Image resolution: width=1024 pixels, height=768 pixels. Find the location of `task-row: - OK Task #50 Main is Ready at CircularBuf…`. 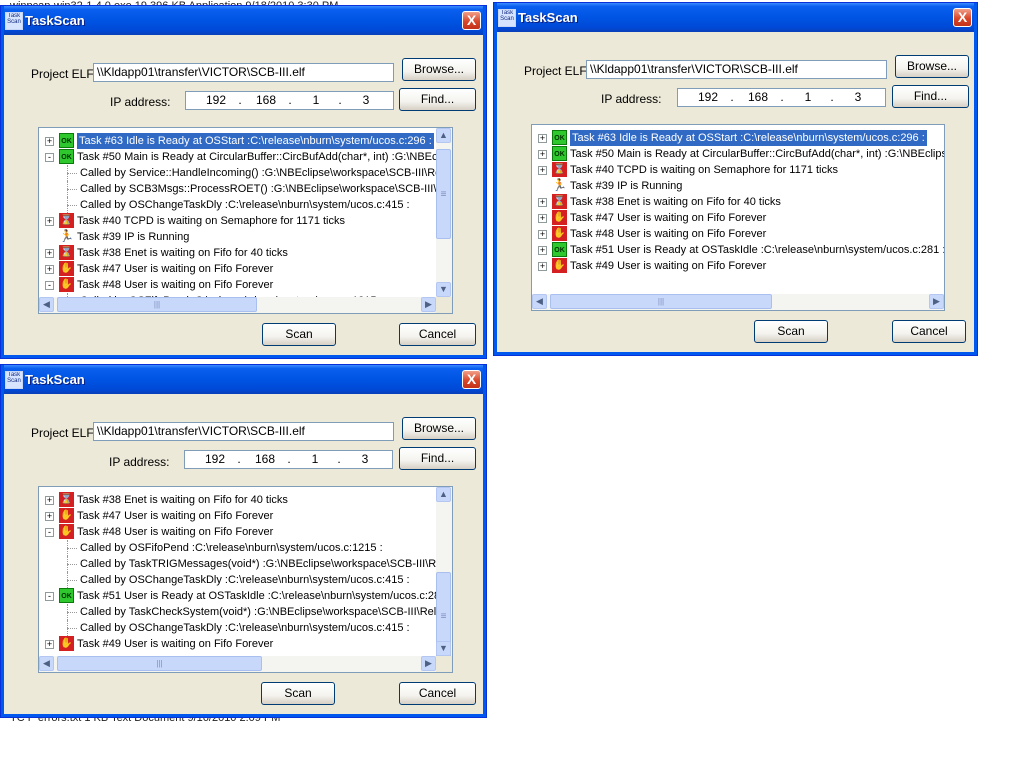

task-row: - OK Task #50 Main is Ready at CircularBuf… is located at coordinates (245, 157).